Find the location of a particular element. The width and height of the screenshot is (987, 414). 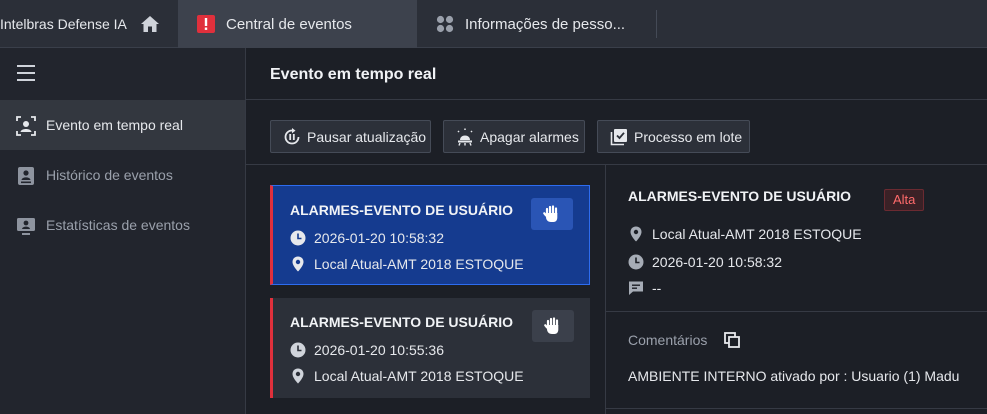

clear-alarms-button: Apagar alarmes is located at coordinates (514, 136).